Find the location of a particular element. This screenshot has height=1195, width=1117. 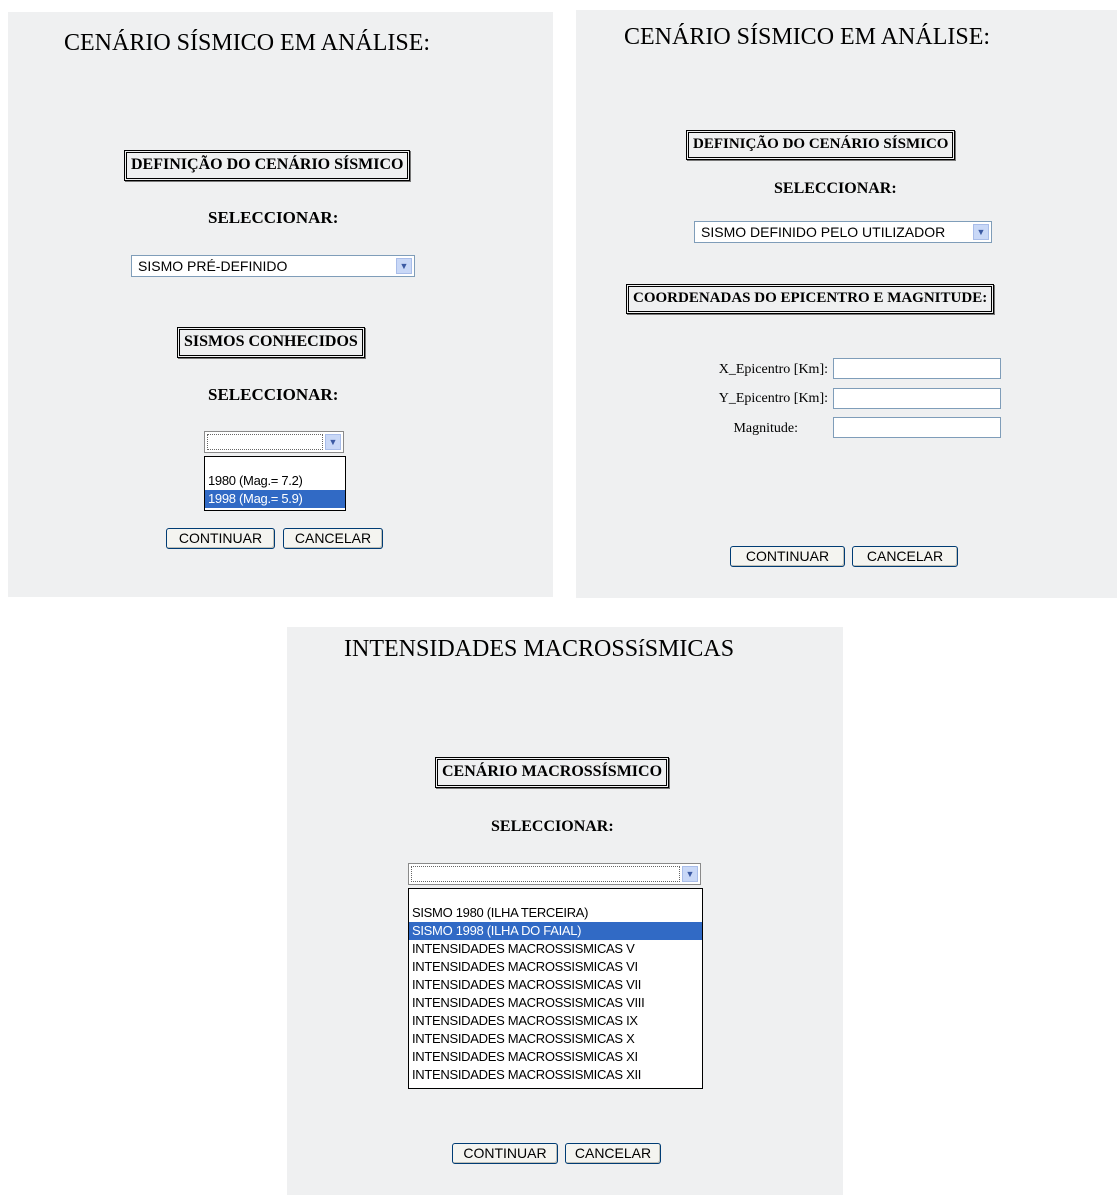

y-epicenter-input is located at coordinates (917, 398).